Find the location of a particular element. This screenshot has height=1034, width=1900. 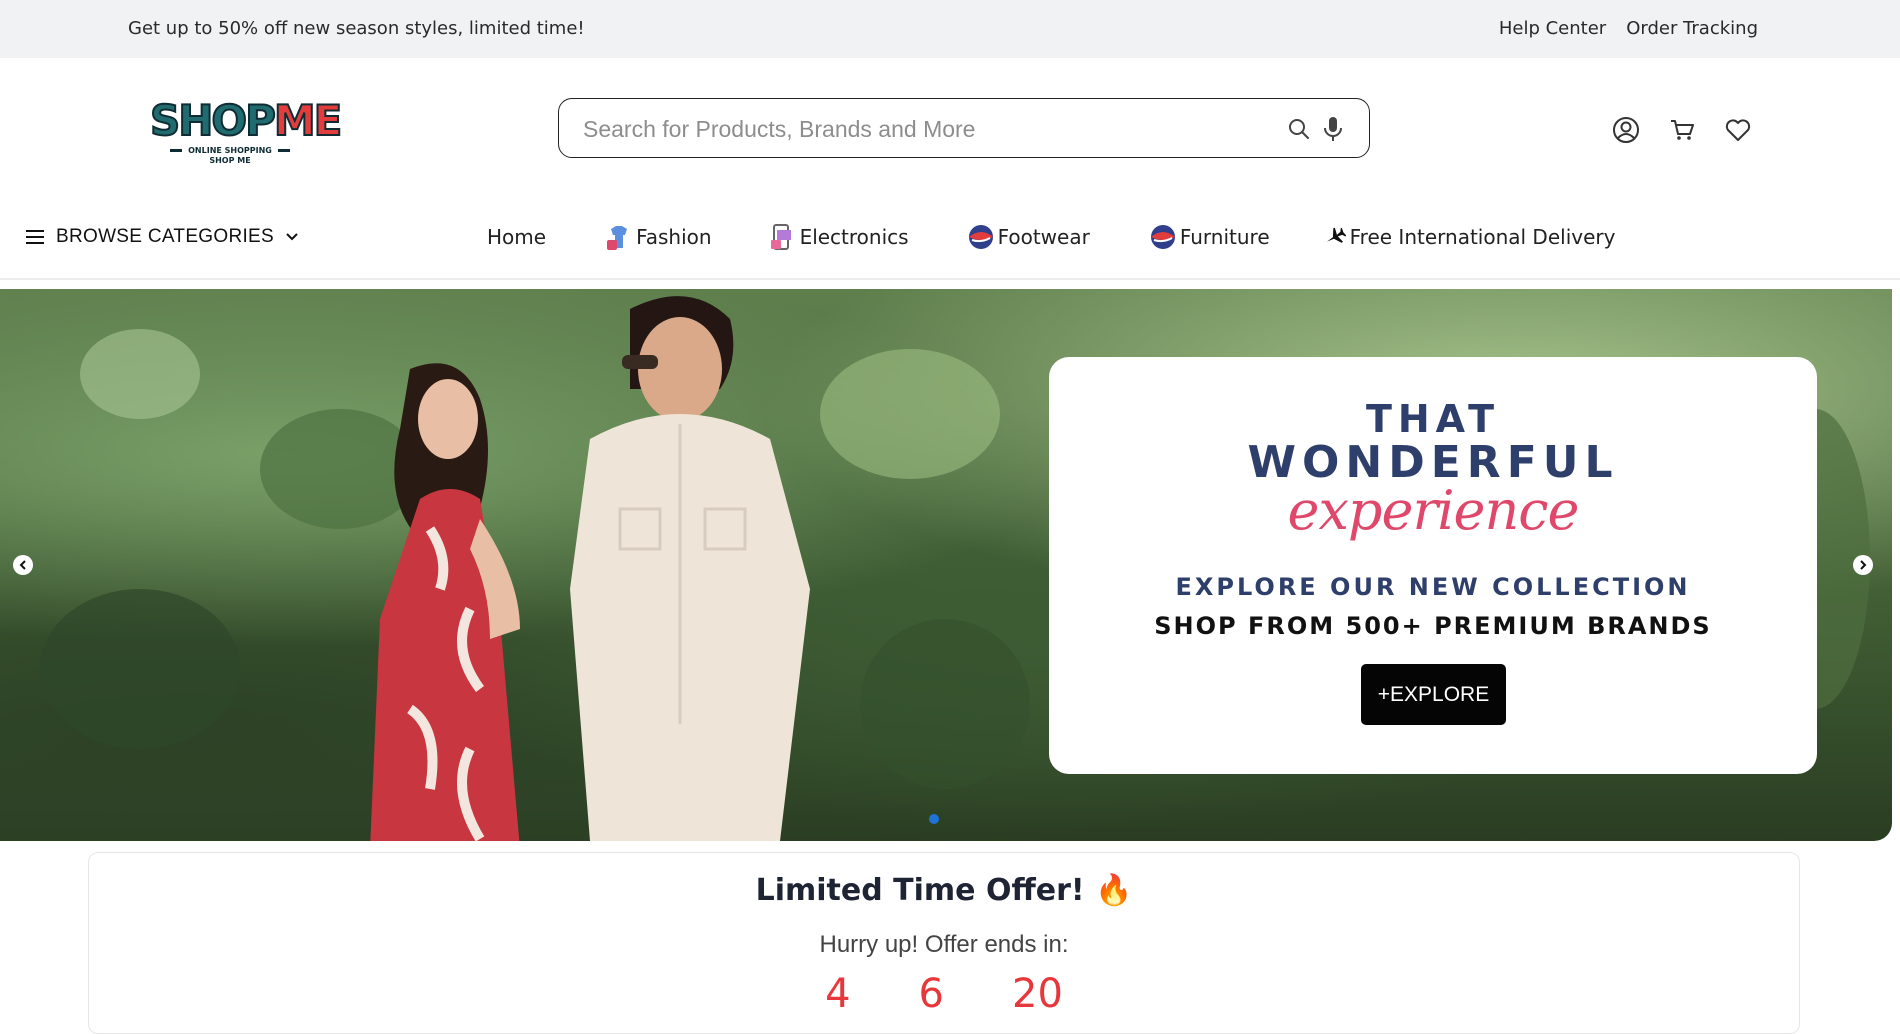

search-icon is located at coordinates (1299, 129).